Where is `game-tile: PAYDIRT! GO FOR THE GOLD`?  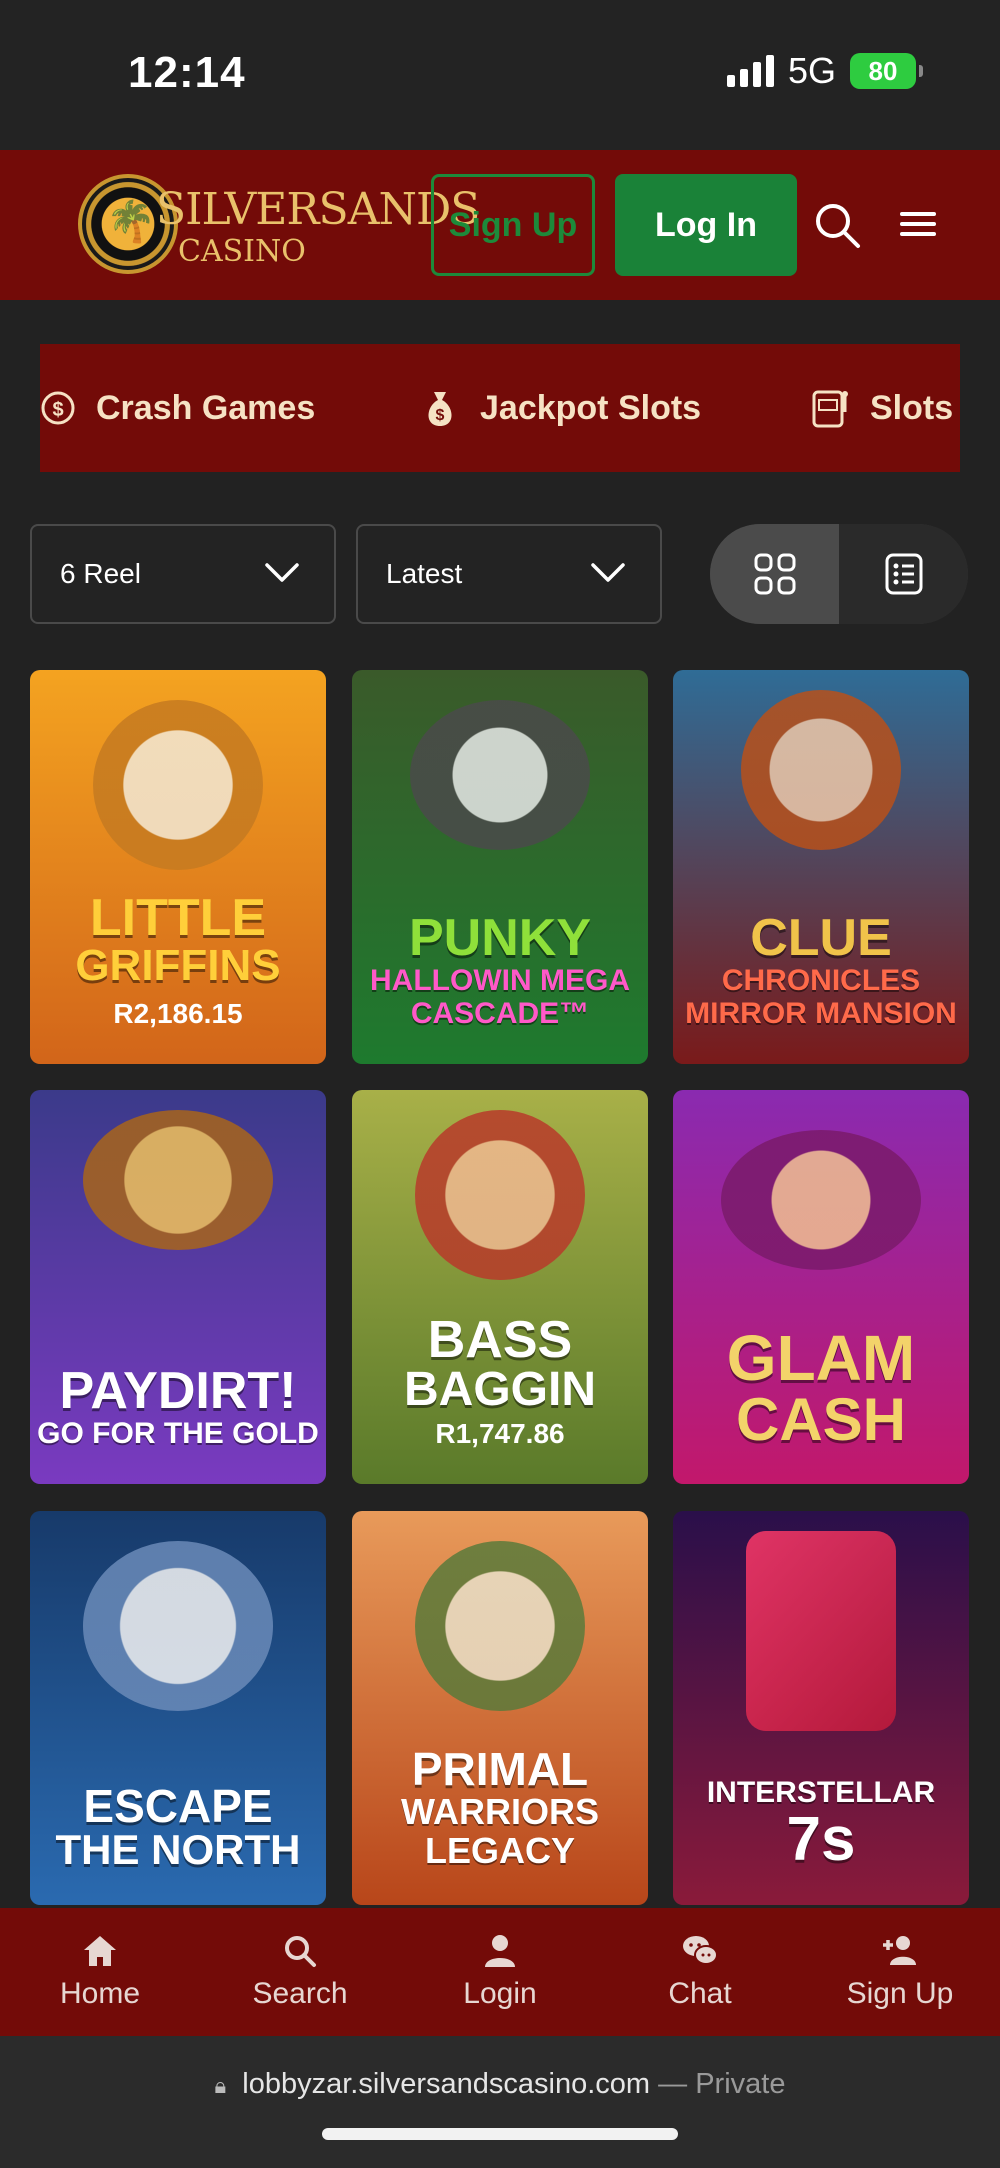
game-tile: PAYDIRT! GO FOR THE GOLD is located at coordinates (178, 1287).